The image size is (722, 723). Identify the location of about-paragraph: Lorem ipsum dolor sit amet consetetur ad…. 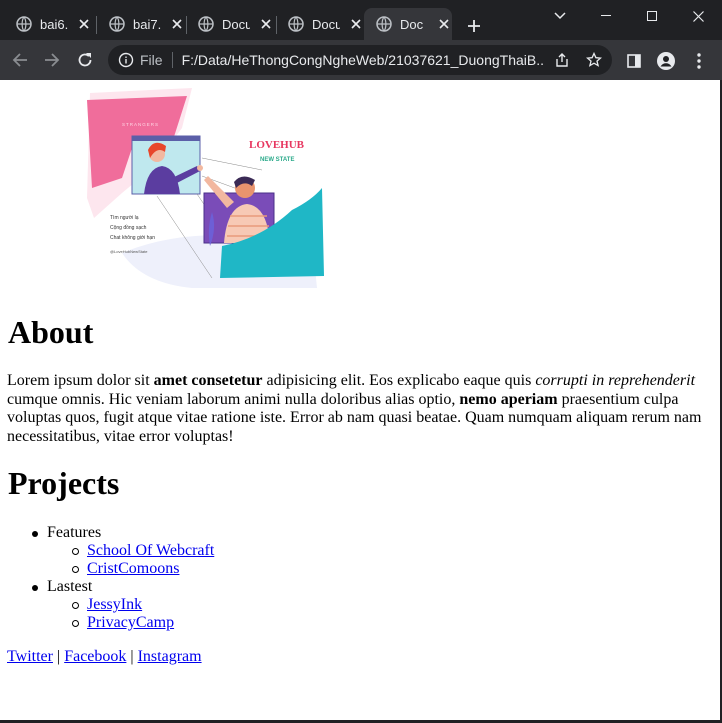
(359, 409).